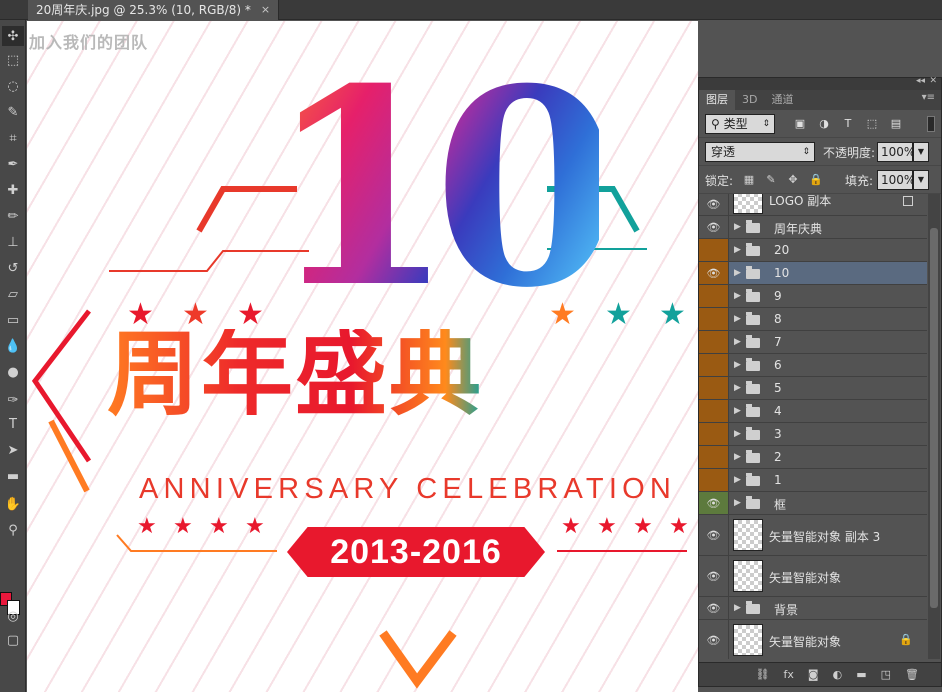 This screenshot has height=692, width=942. What do you see at coordinates (813, 205) in the screenshot?
I see `layer-row: 👁 LOGO 副本` at bounding box center [813, 205].